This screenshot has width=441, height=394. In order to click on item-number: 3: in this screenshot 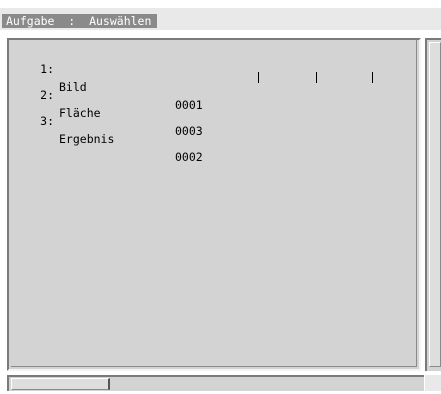, I will do `click(47, 121)`.